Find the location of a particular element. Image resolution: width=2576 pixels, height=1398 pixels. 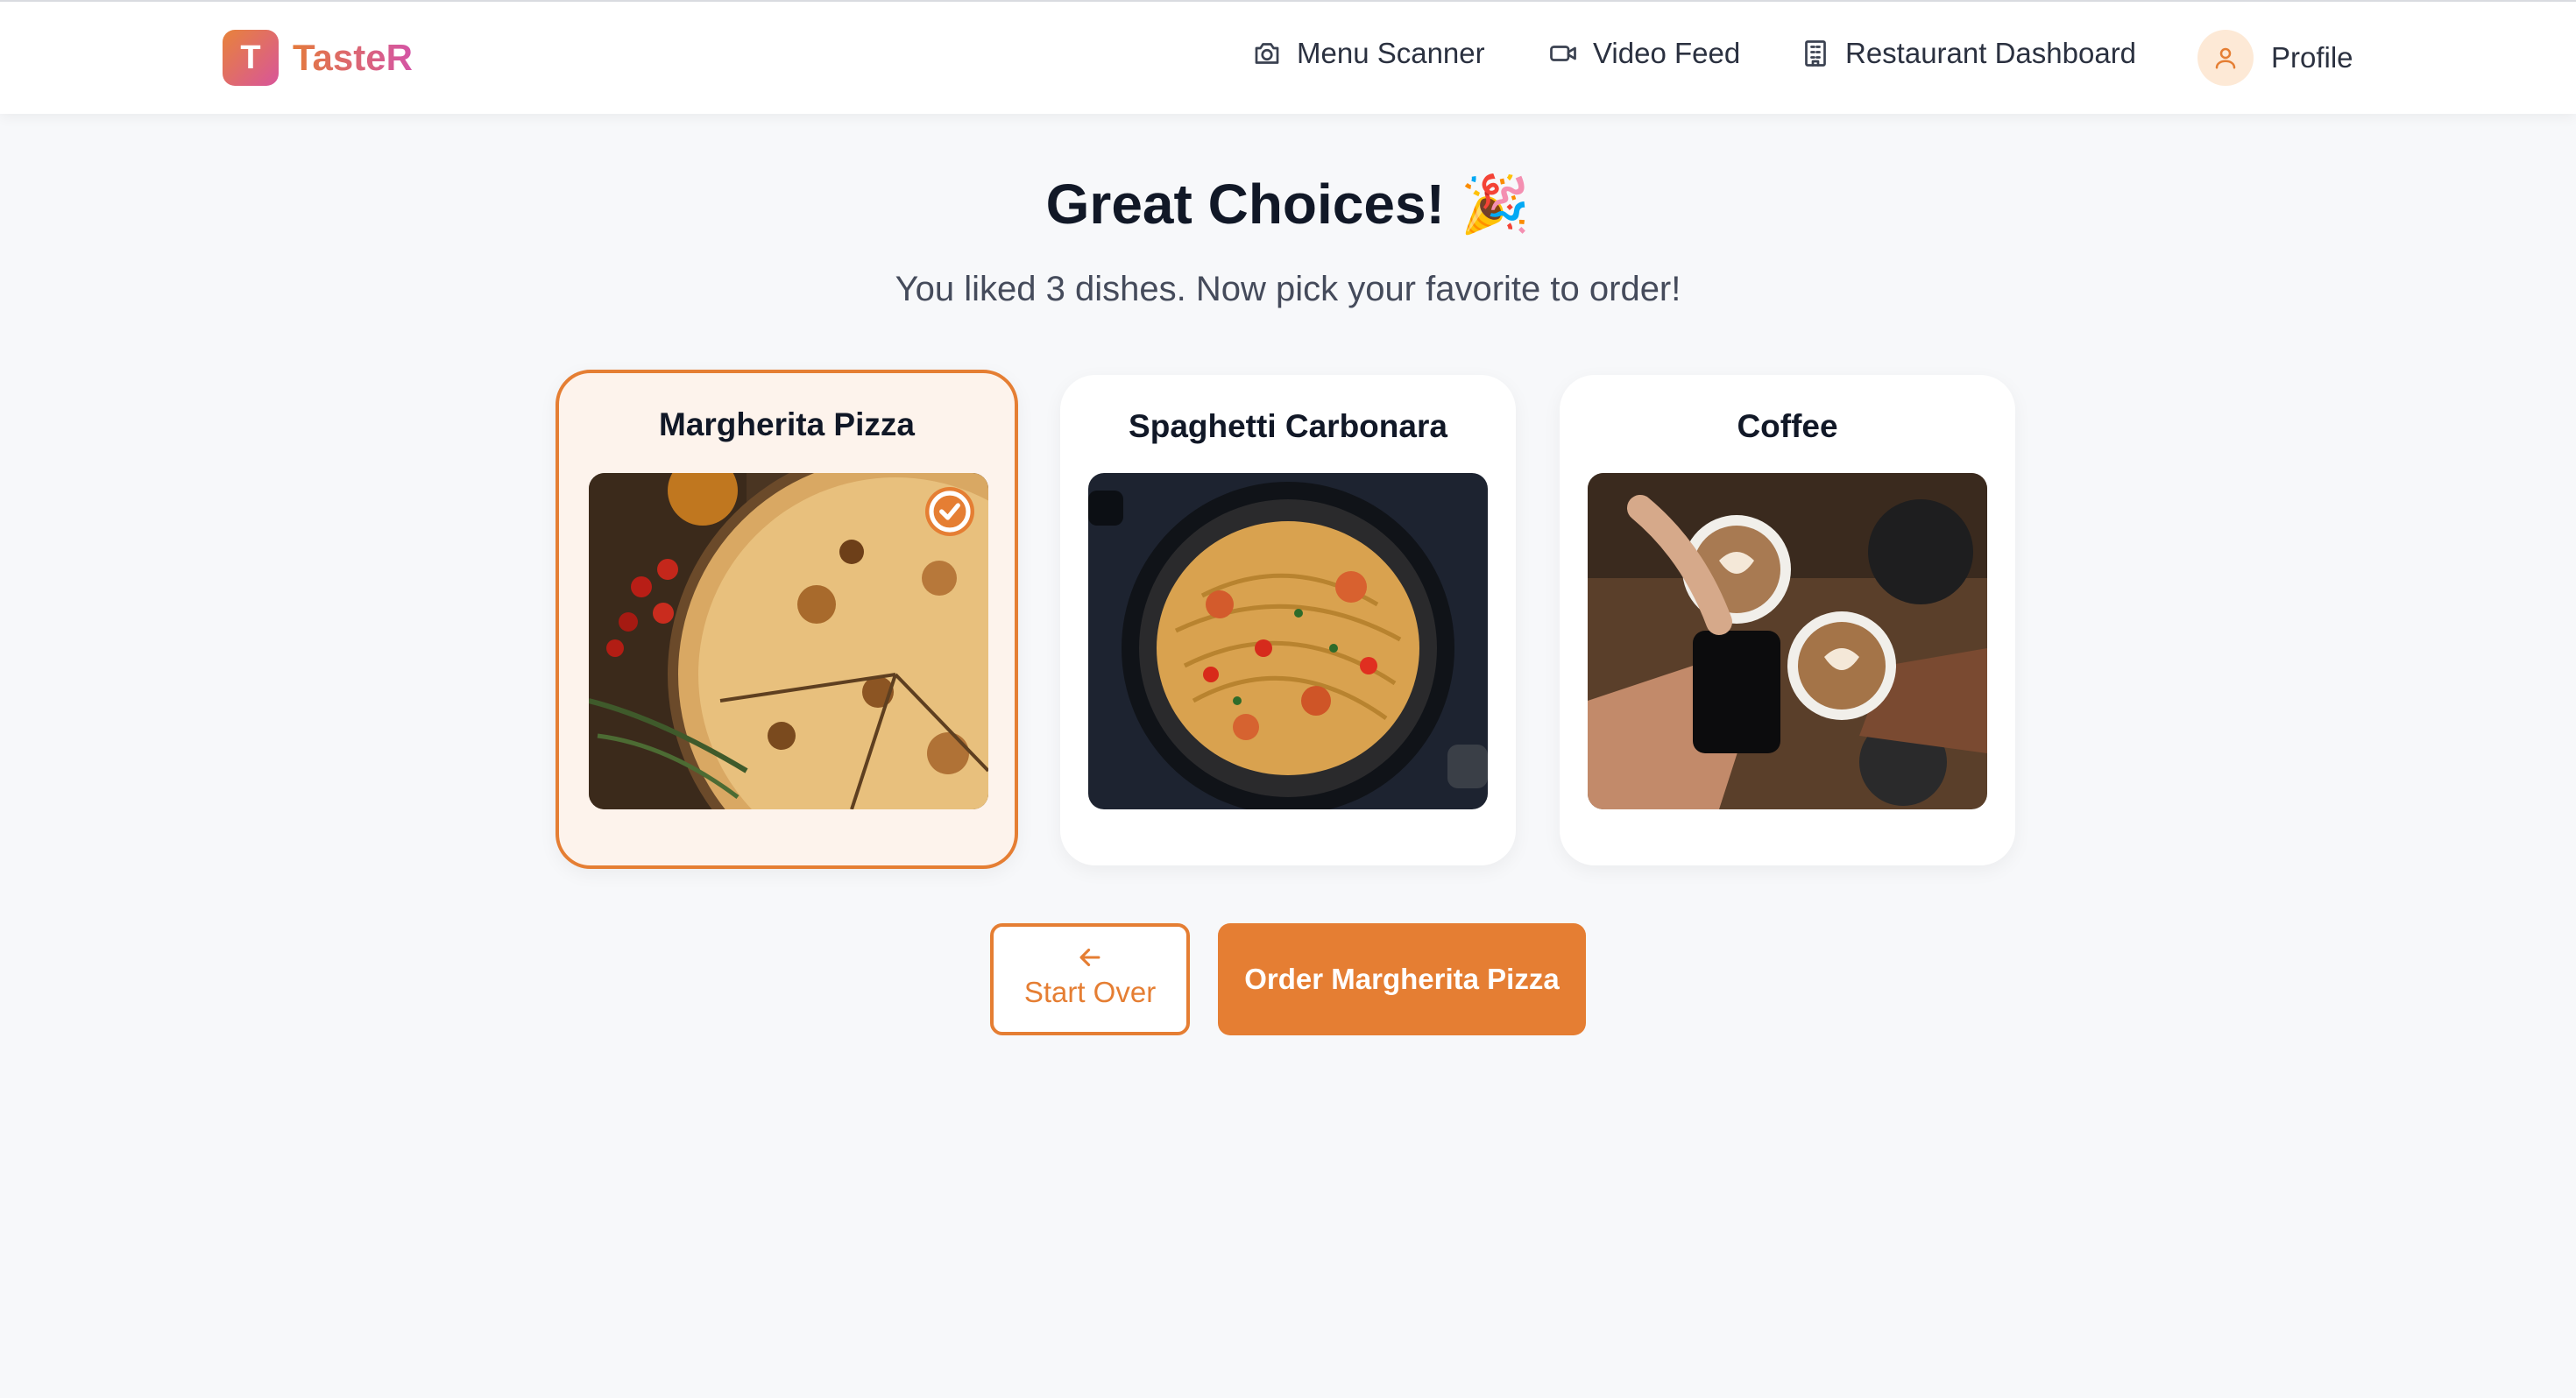

spaghetti-photo is located at coordinates (1288, 641).